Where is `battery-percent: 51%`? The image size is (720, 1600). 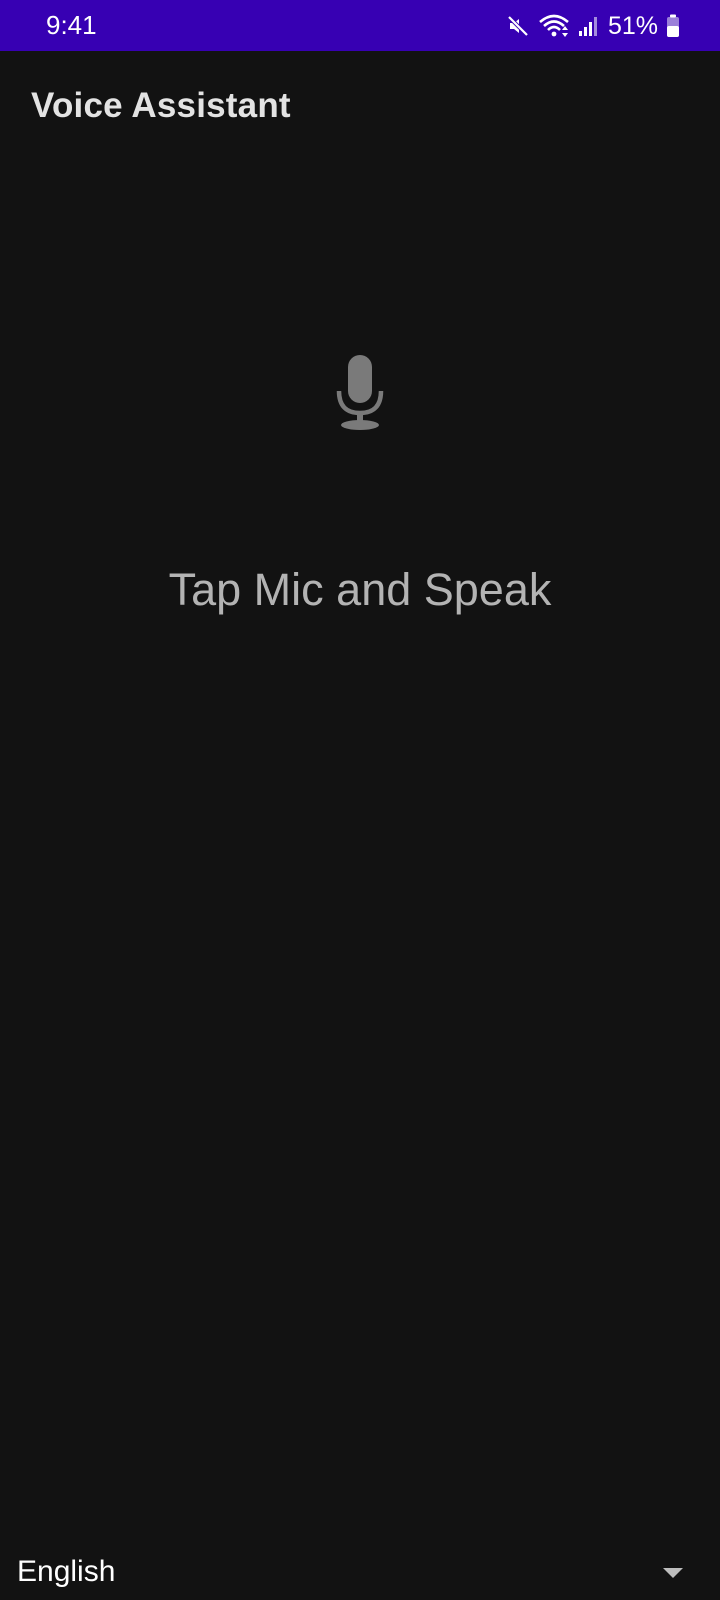 battery-percent: 51% is located at coordinates (632, 26).